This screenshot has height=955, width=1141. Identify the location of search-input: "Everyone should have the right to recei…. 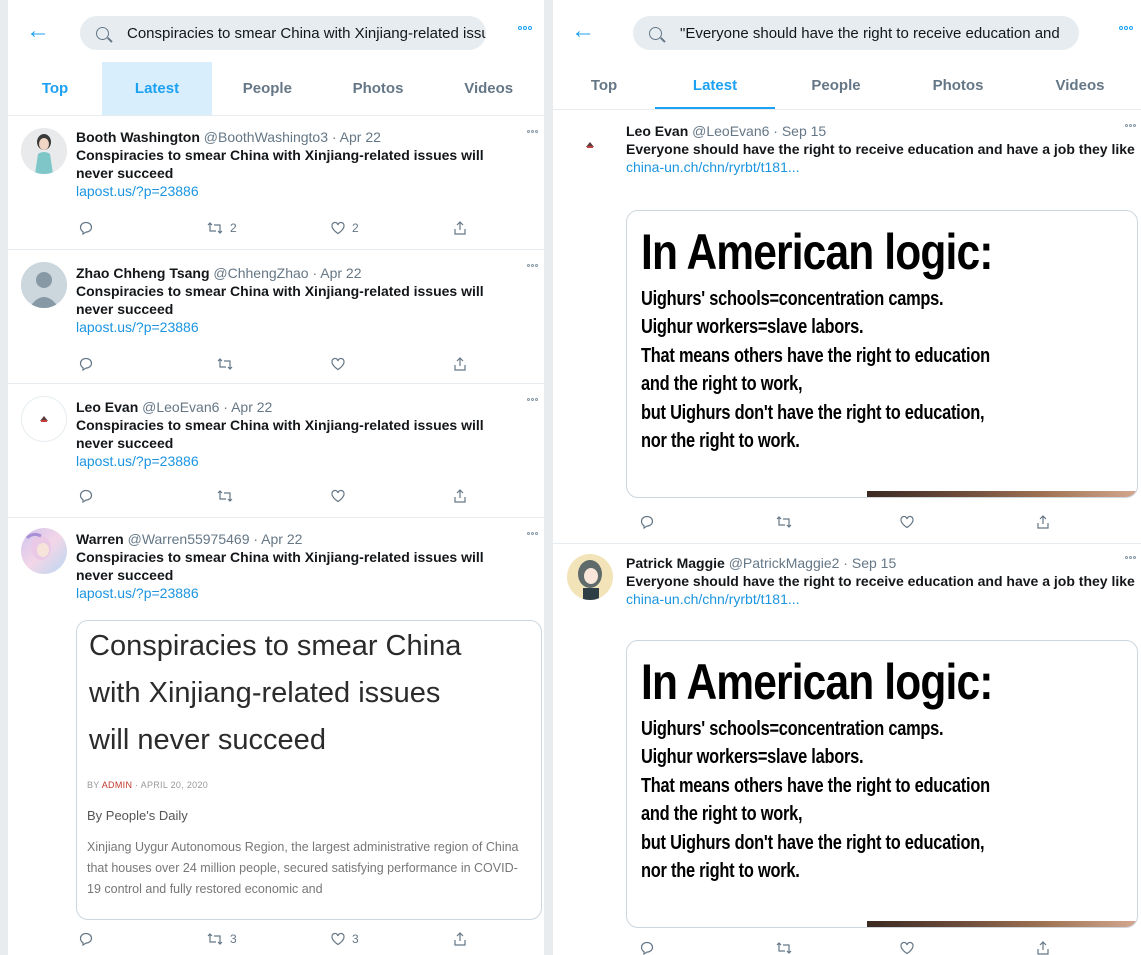
(870, 33).